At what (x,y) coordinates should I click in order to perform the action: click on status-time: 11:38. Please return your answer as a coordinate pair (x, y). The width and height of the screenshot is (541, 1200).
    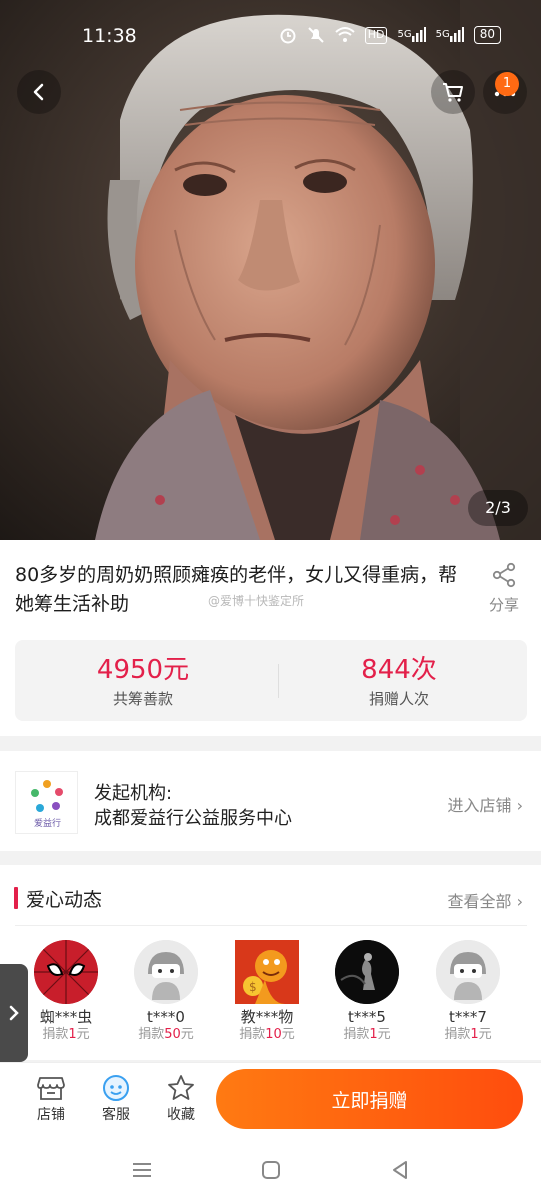
    Looking at the image, I should click on (109, 36).